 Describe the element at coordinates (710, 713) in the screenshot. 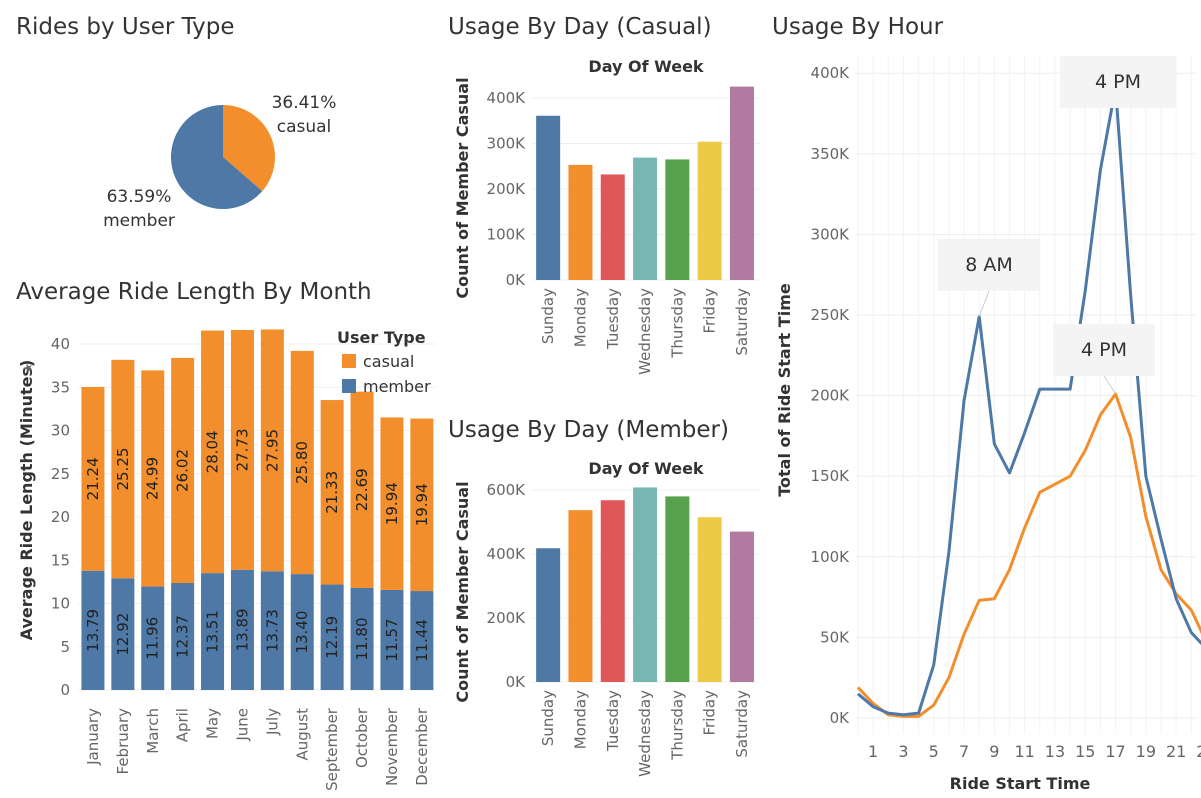

I see `member-x-tick: Friday` at that location.